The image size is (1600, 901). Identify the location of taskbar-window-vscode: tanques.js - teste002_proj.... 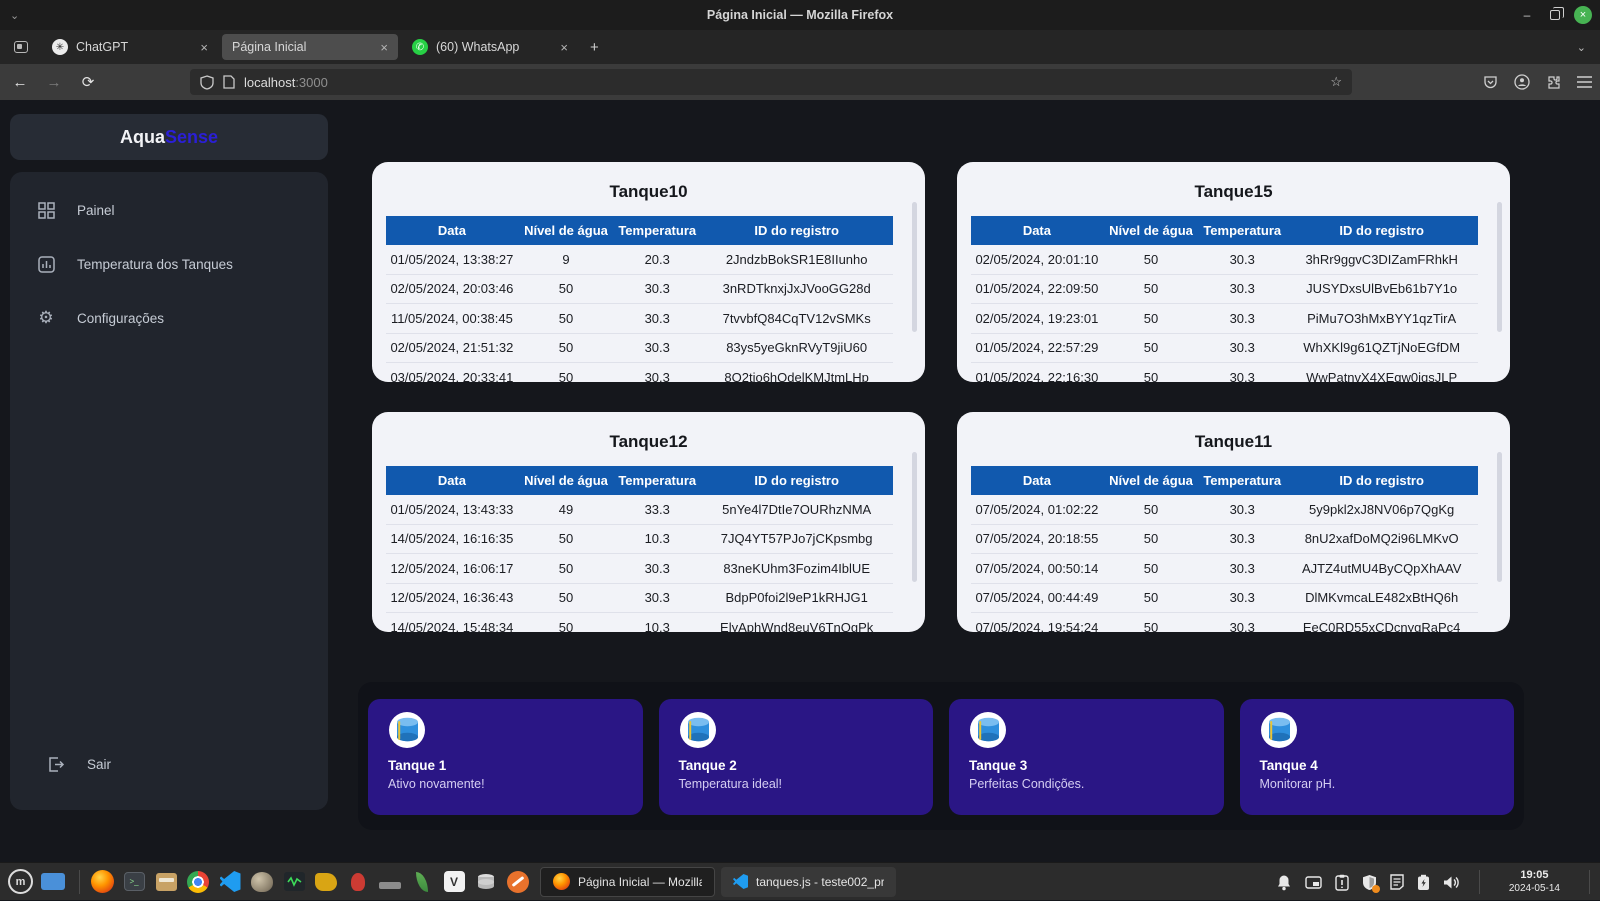
(808, 881).